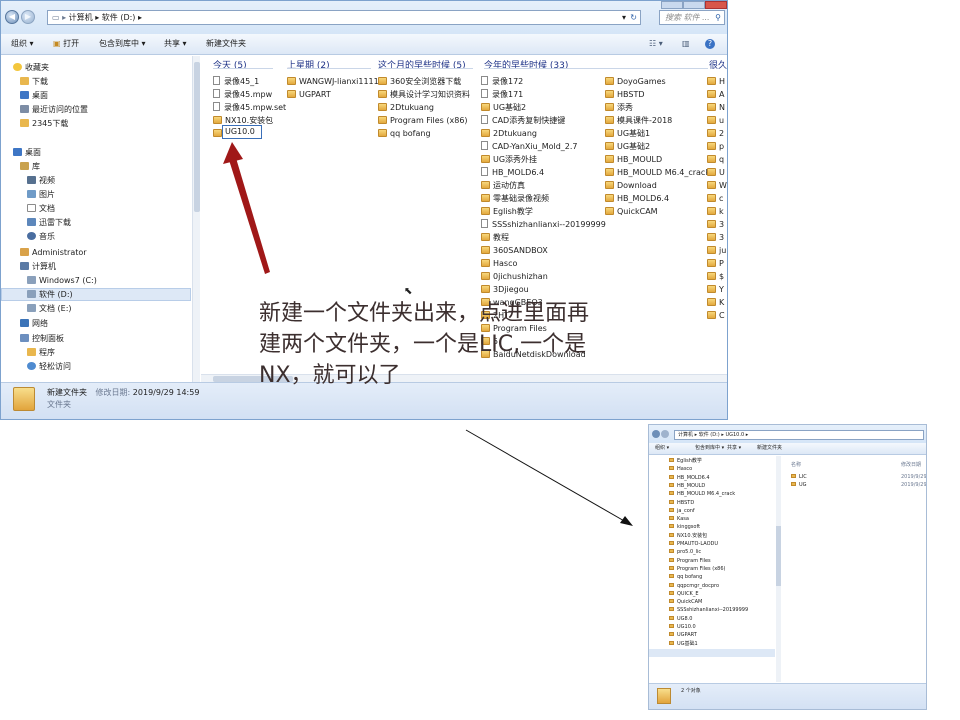 The height and width of the screenshot is (720, 960). Describe the element at coordinates (734, 448) in the screenshot. I see `share-button: 共享 ▾` at that location.